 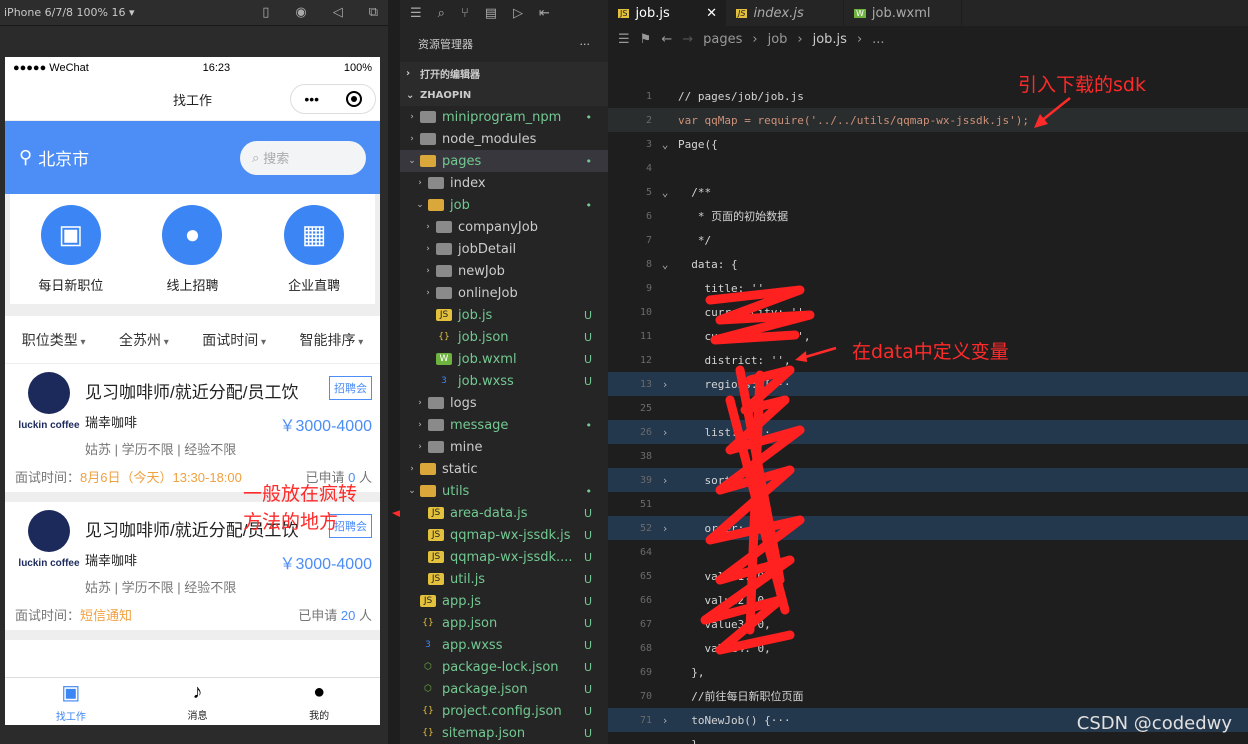 I want to click on code-line: 6 * 页面的初始数据, so click(x=928, y=216).